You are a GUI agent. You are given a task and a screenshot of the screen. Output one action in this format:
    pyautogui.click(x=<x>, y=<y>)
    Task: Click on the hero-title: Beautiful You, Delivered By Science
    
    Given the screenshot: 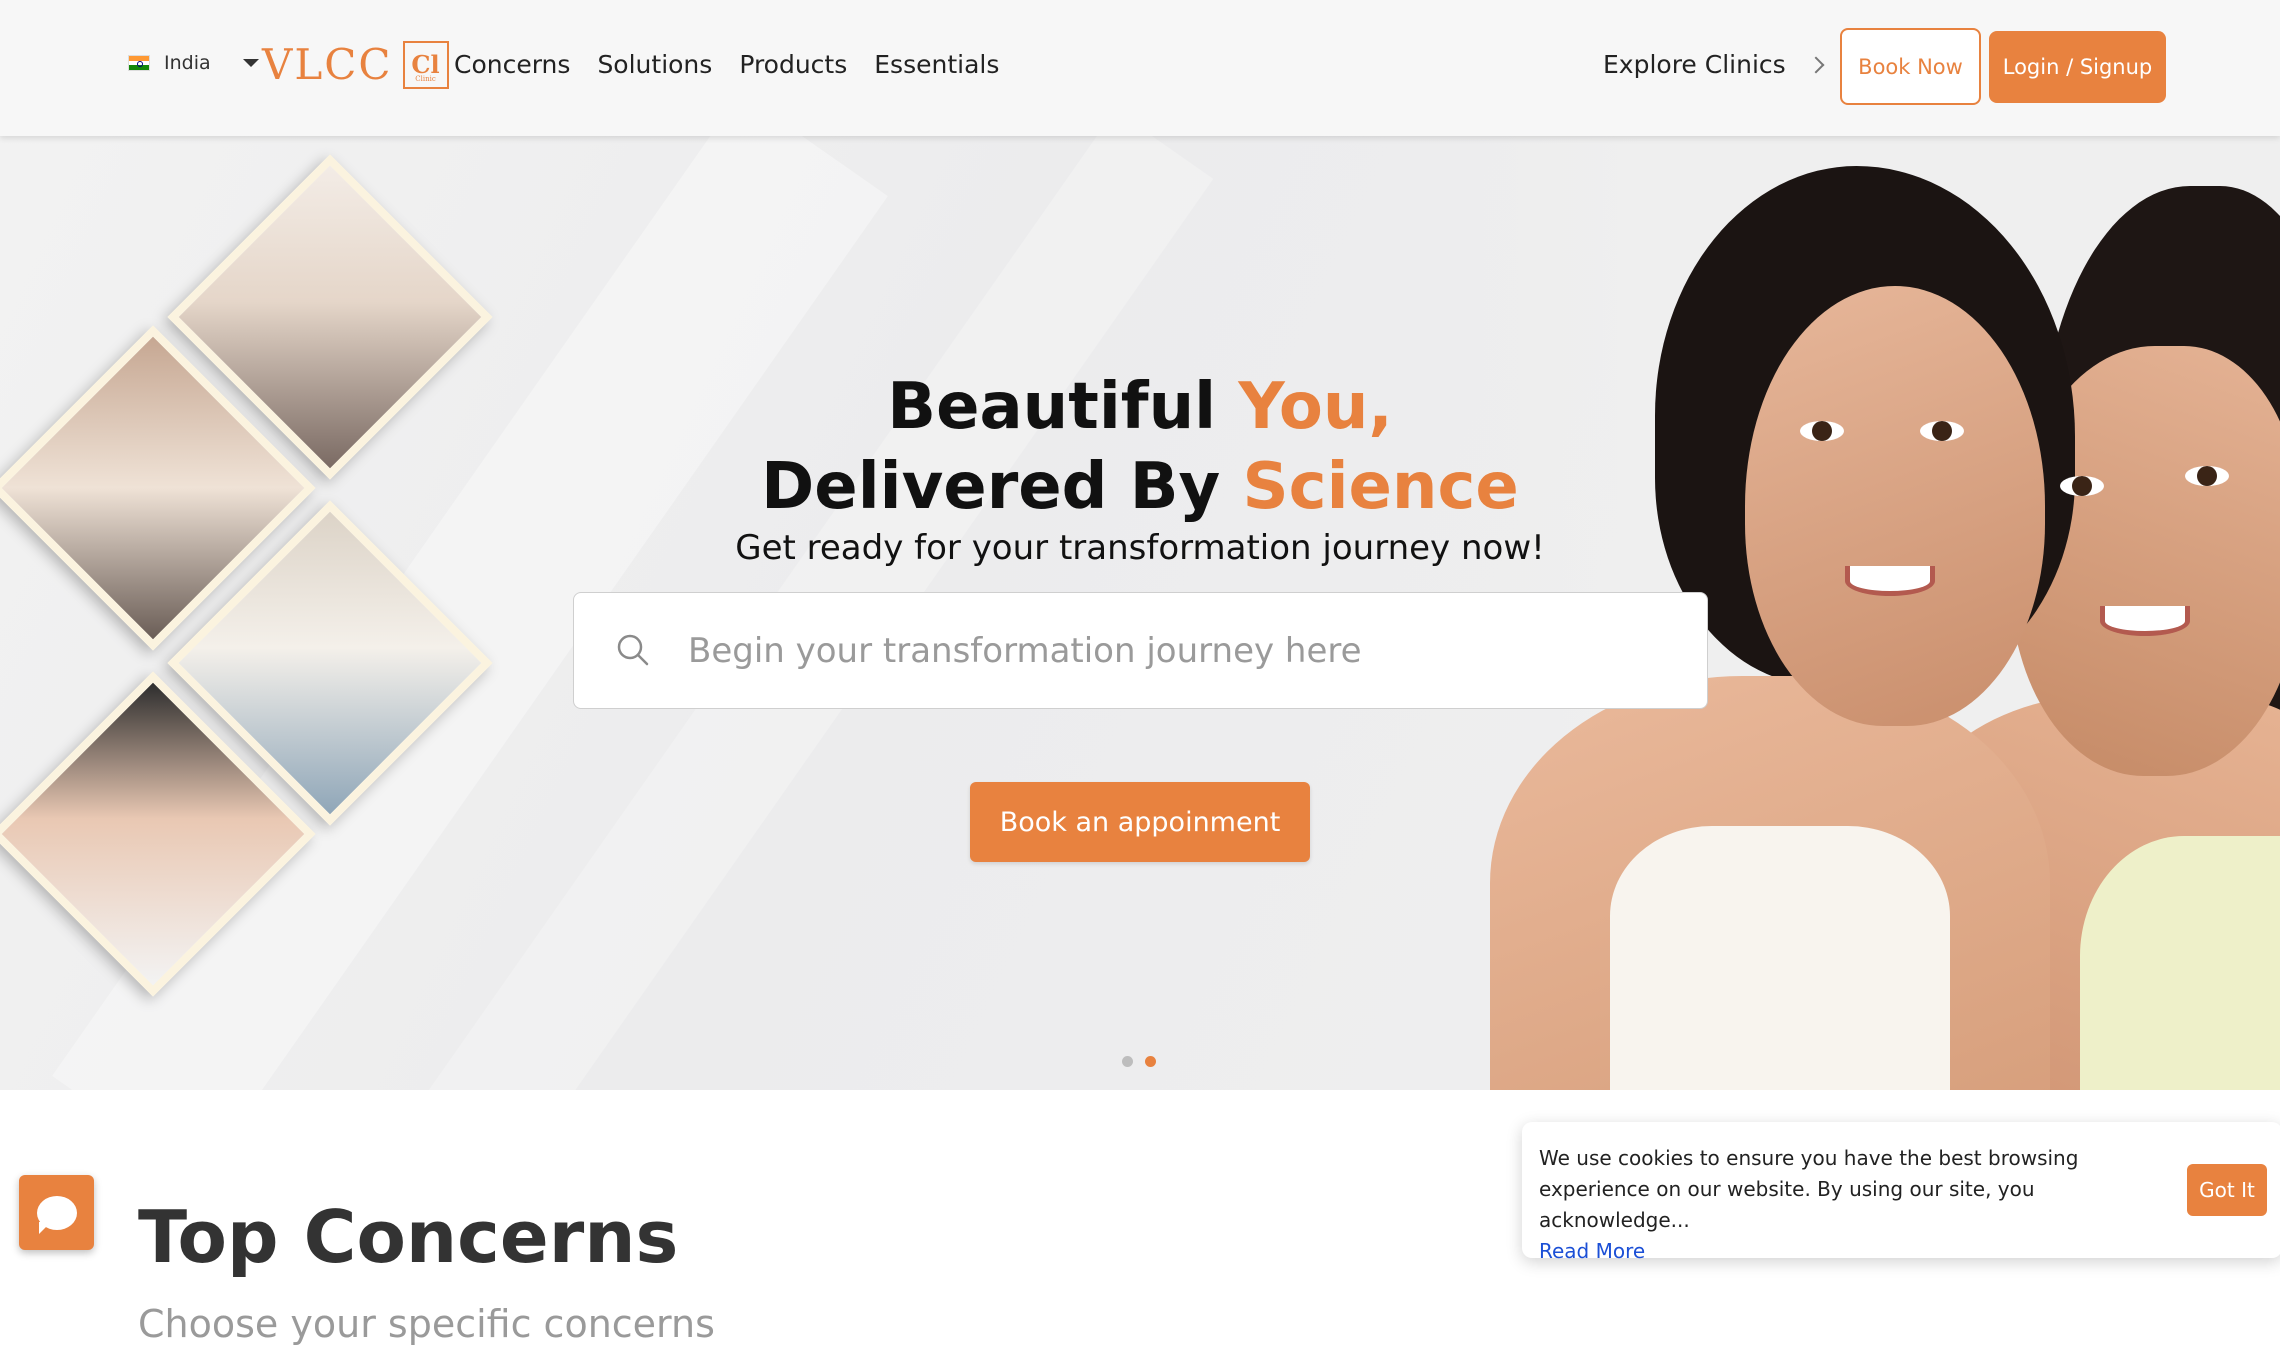 What is the action you would take?
    pyautogui.click(x=1140, y=447)
    